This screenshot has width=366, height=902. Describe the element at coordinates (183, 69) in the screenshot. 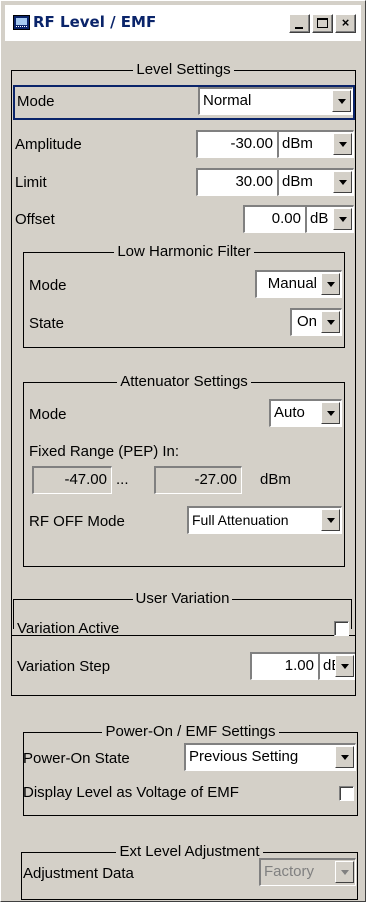

I see `level-settings-title: Level Settings` at that location.